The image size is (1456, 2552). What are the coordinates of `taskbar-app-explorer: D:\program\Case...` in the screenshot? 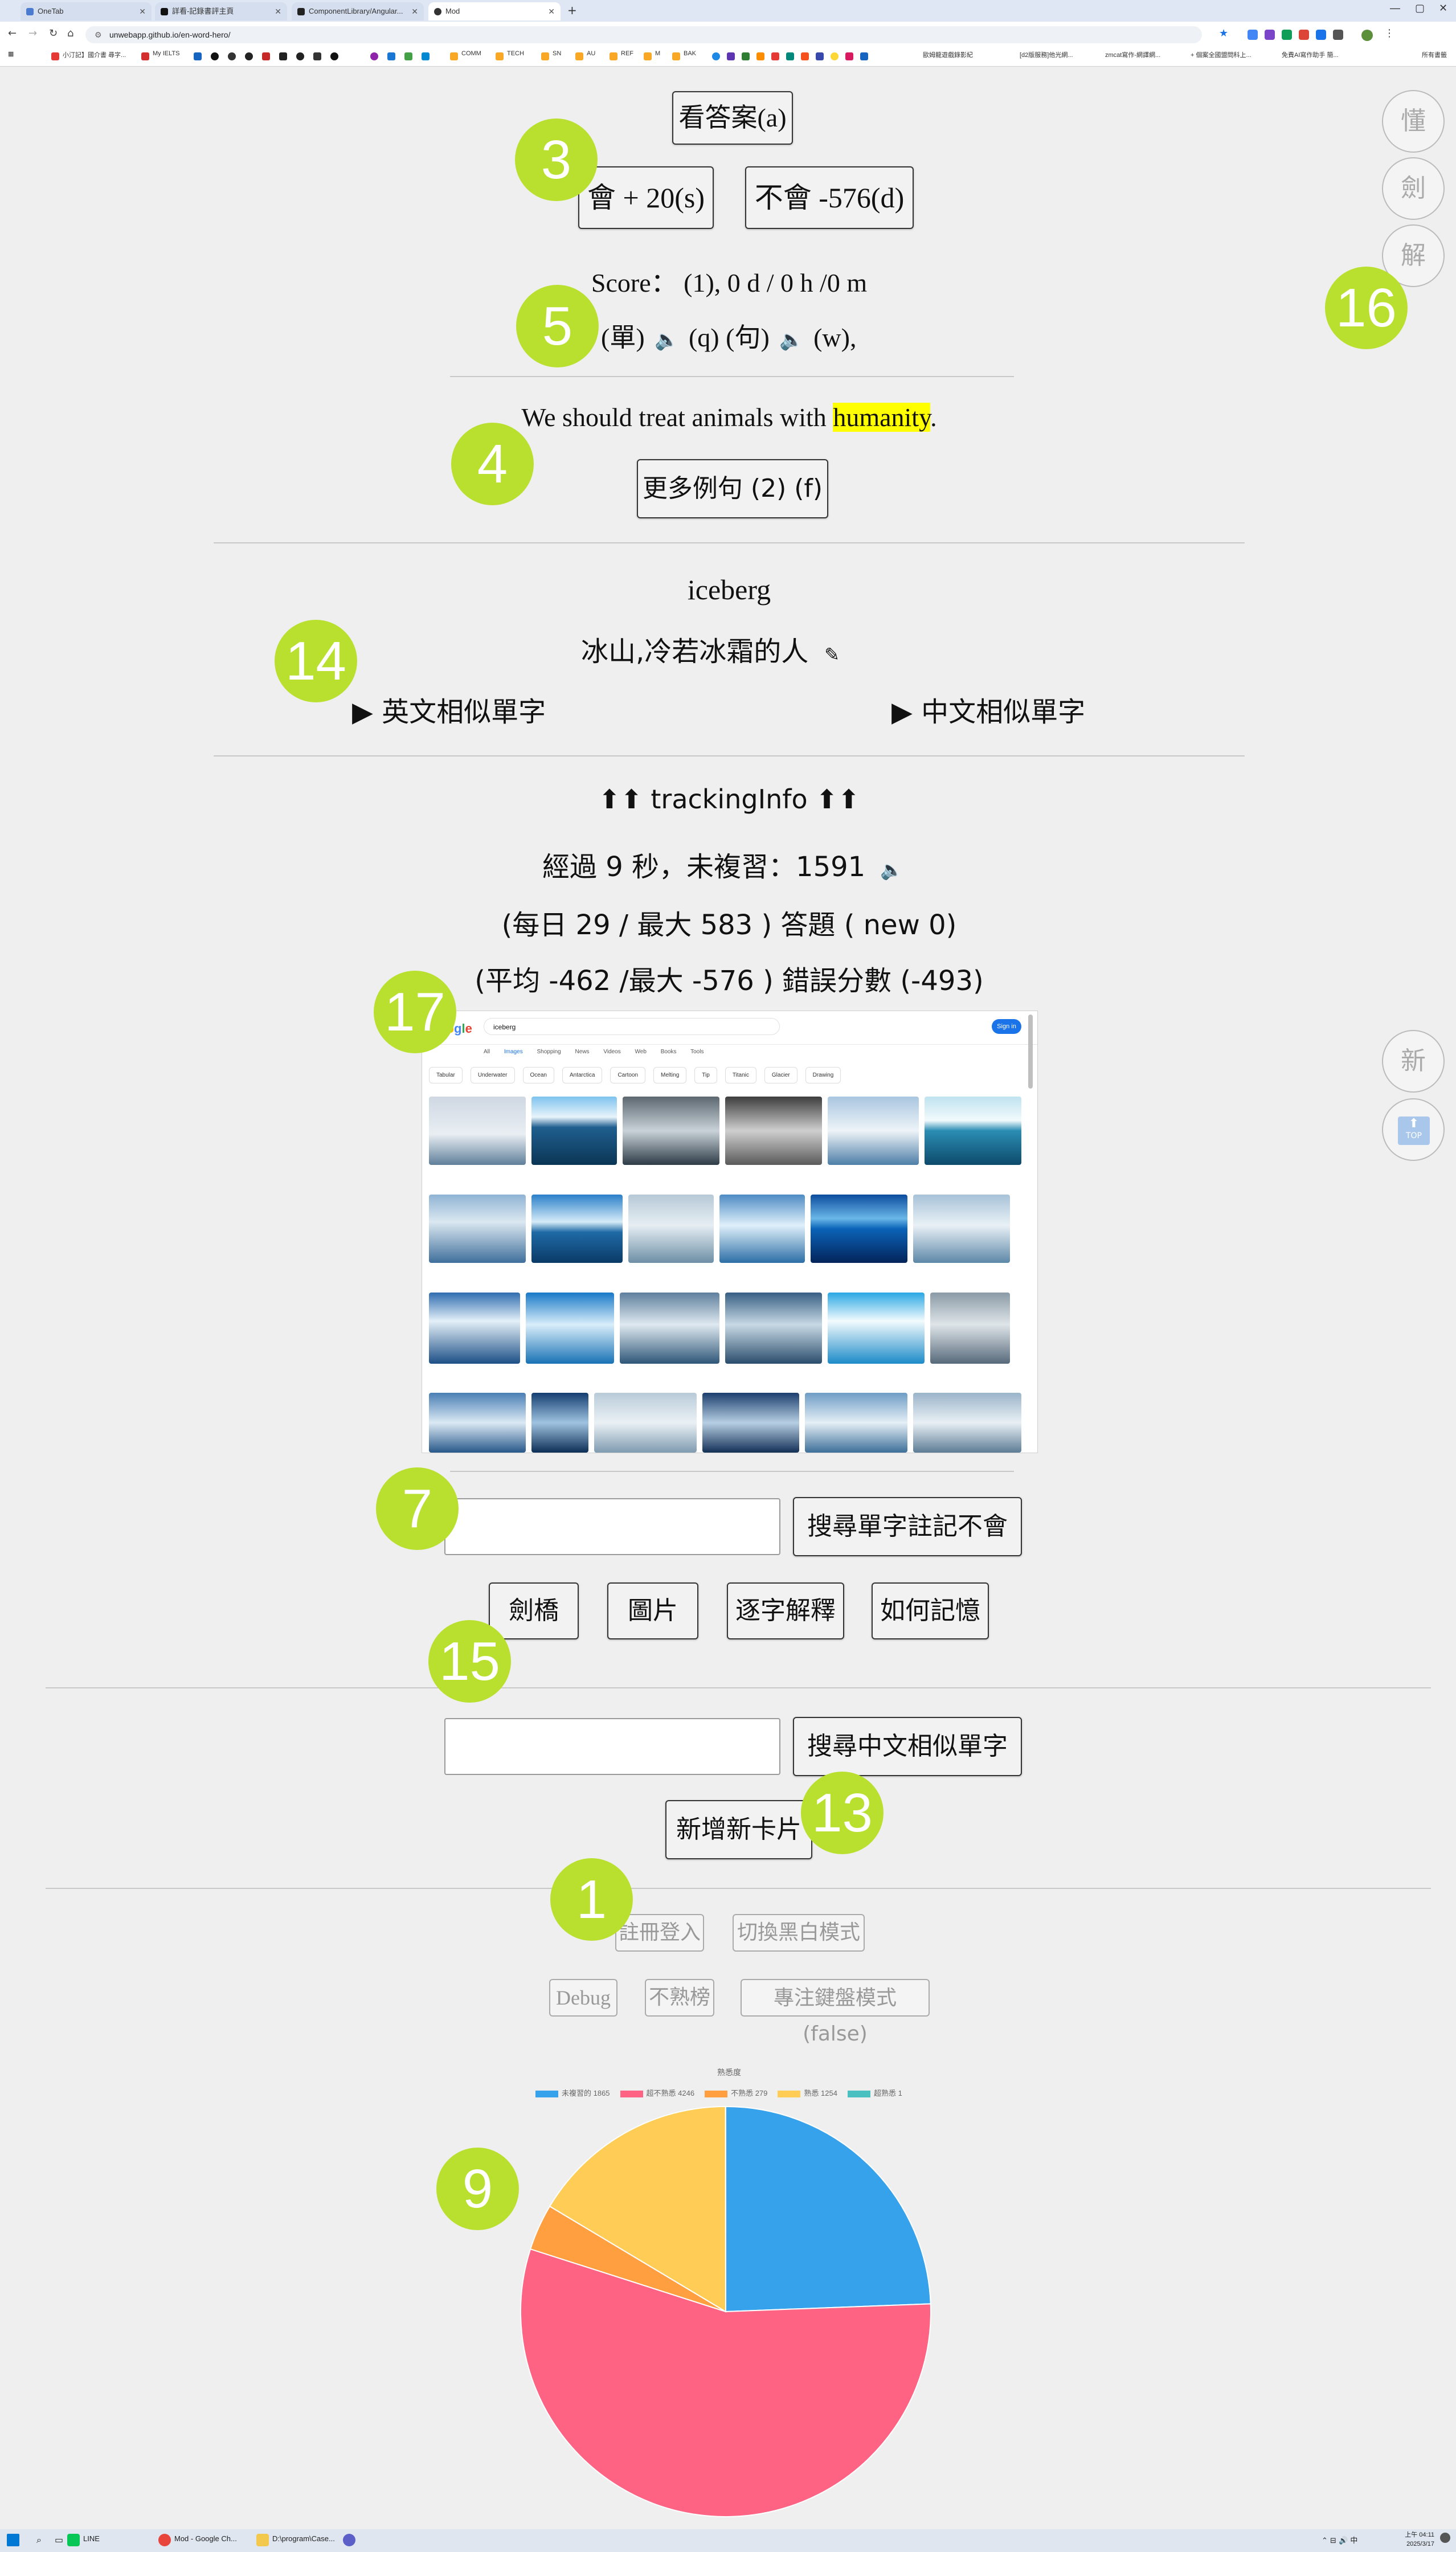 It's located at (303, 2538).